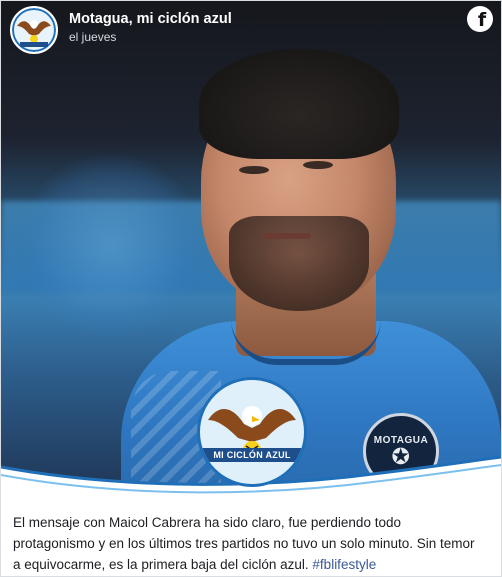 The image size is (502, 577). Describe the element at coordinates (111, 246) in the screenshot. I see `background-blurred-logo` at that location.